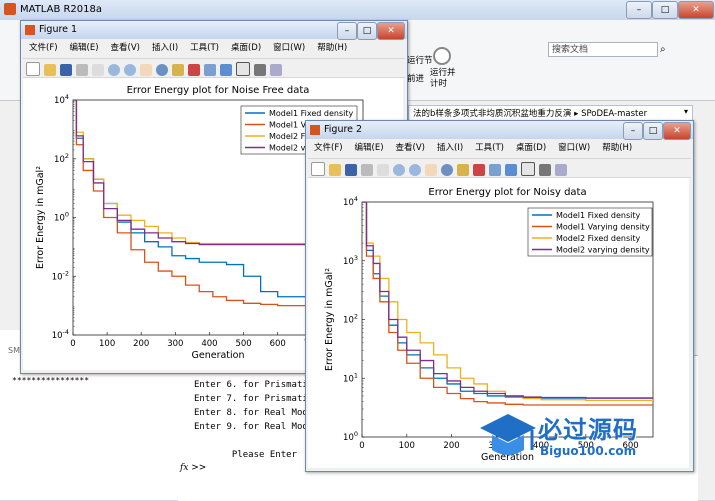 The height and width of the screenshot is (501, 715). I want to click on search-icon: ⌕, so click(663, 49).